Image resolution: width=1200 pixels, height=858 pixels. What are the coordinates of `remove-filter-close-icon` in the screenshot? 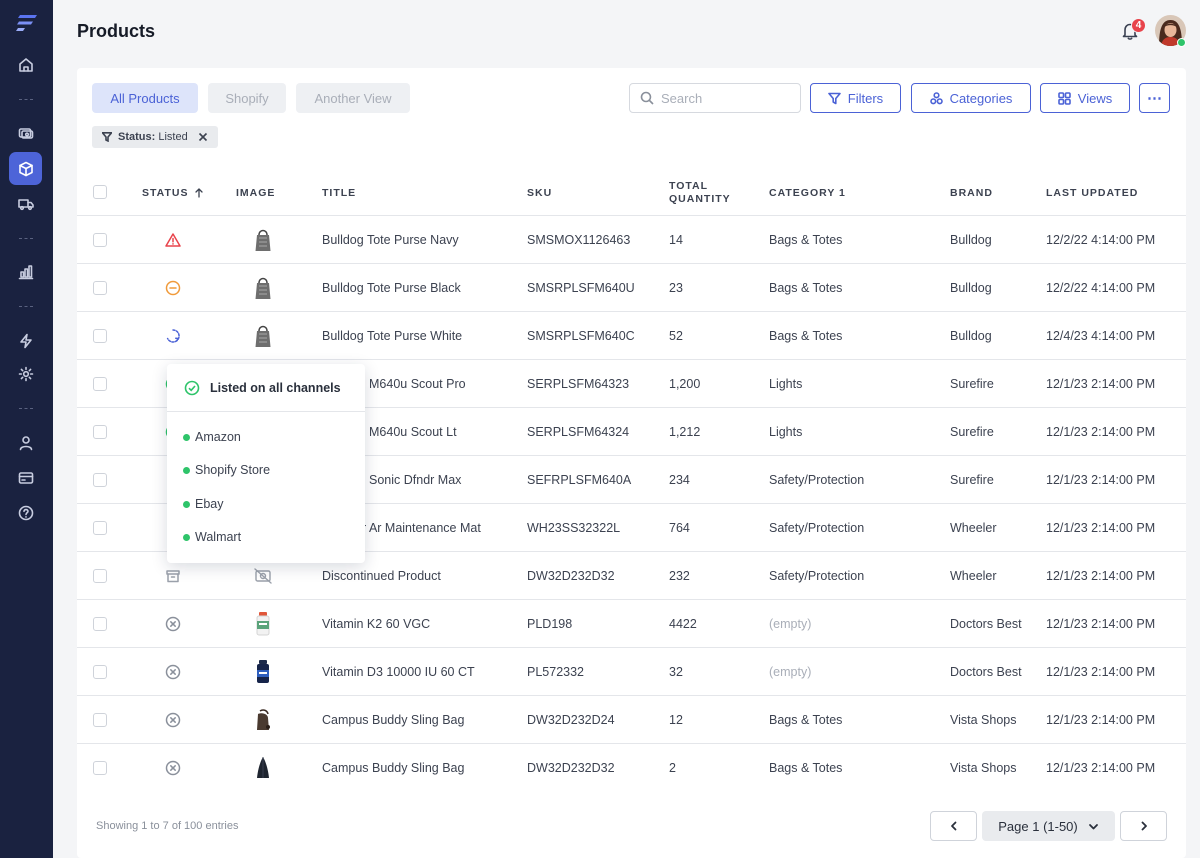 It's located at (203, 137).